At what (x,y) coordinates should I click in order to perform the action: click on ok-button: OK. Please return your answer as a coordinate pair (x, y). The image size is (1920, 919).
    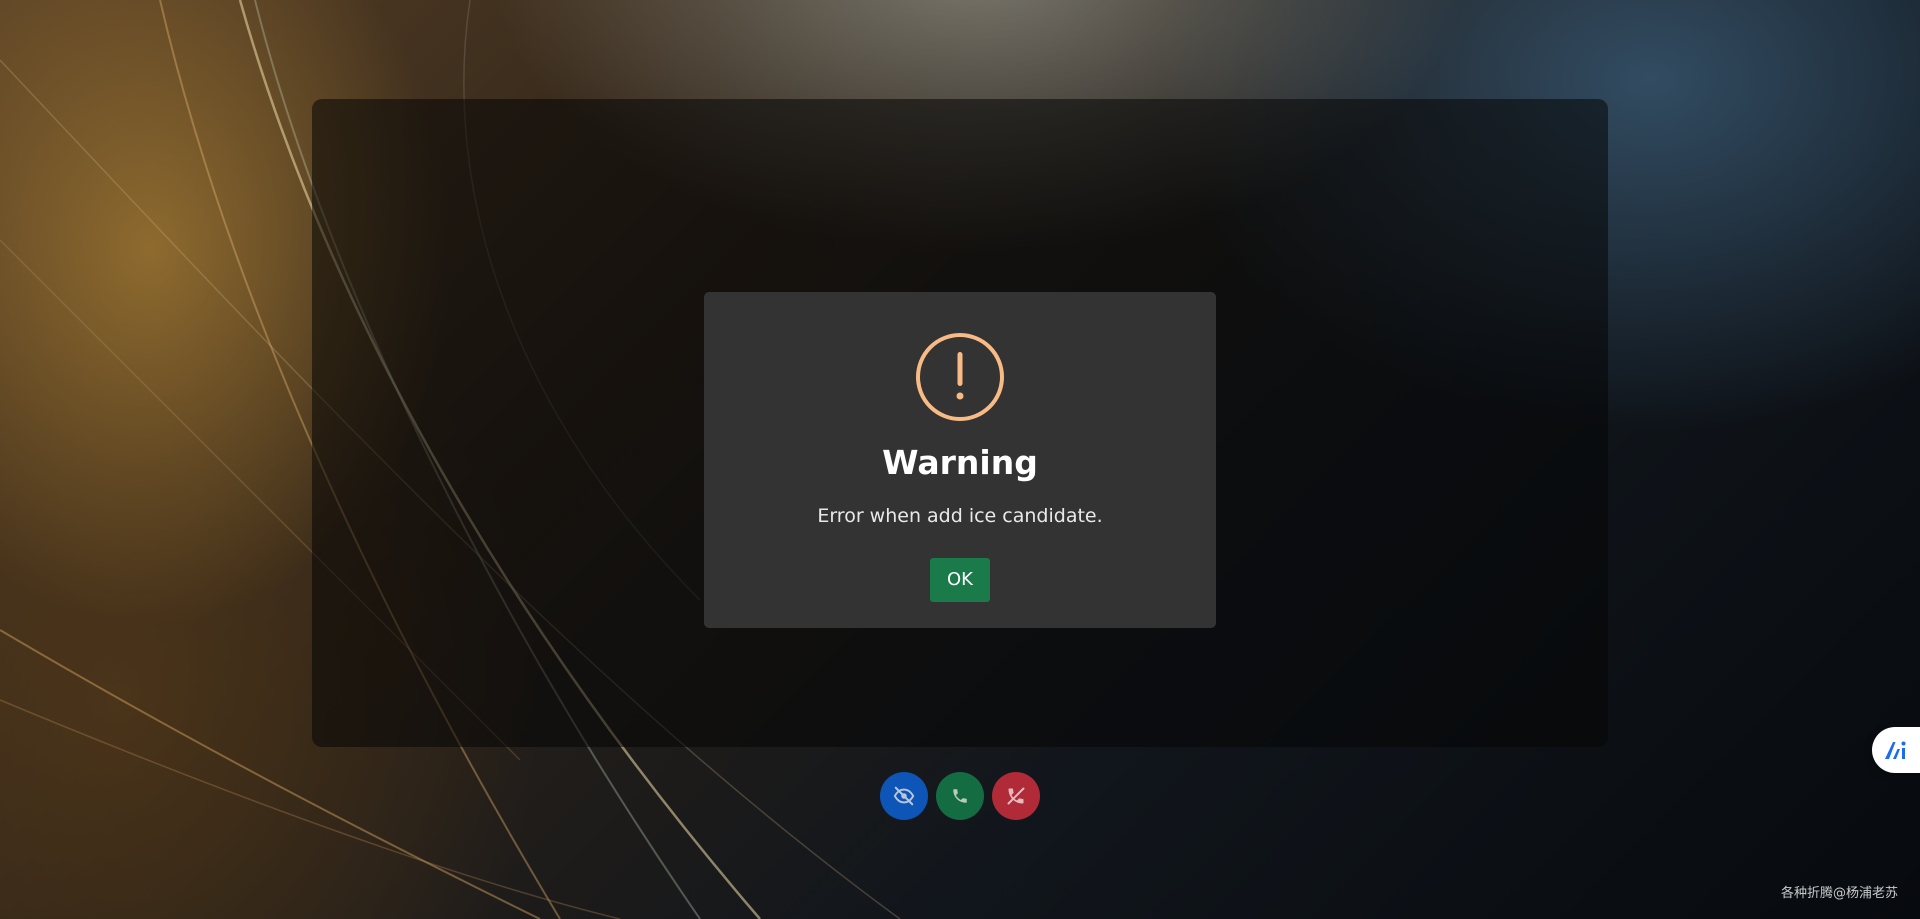
    Looking at the image, I should click on (960, 580).